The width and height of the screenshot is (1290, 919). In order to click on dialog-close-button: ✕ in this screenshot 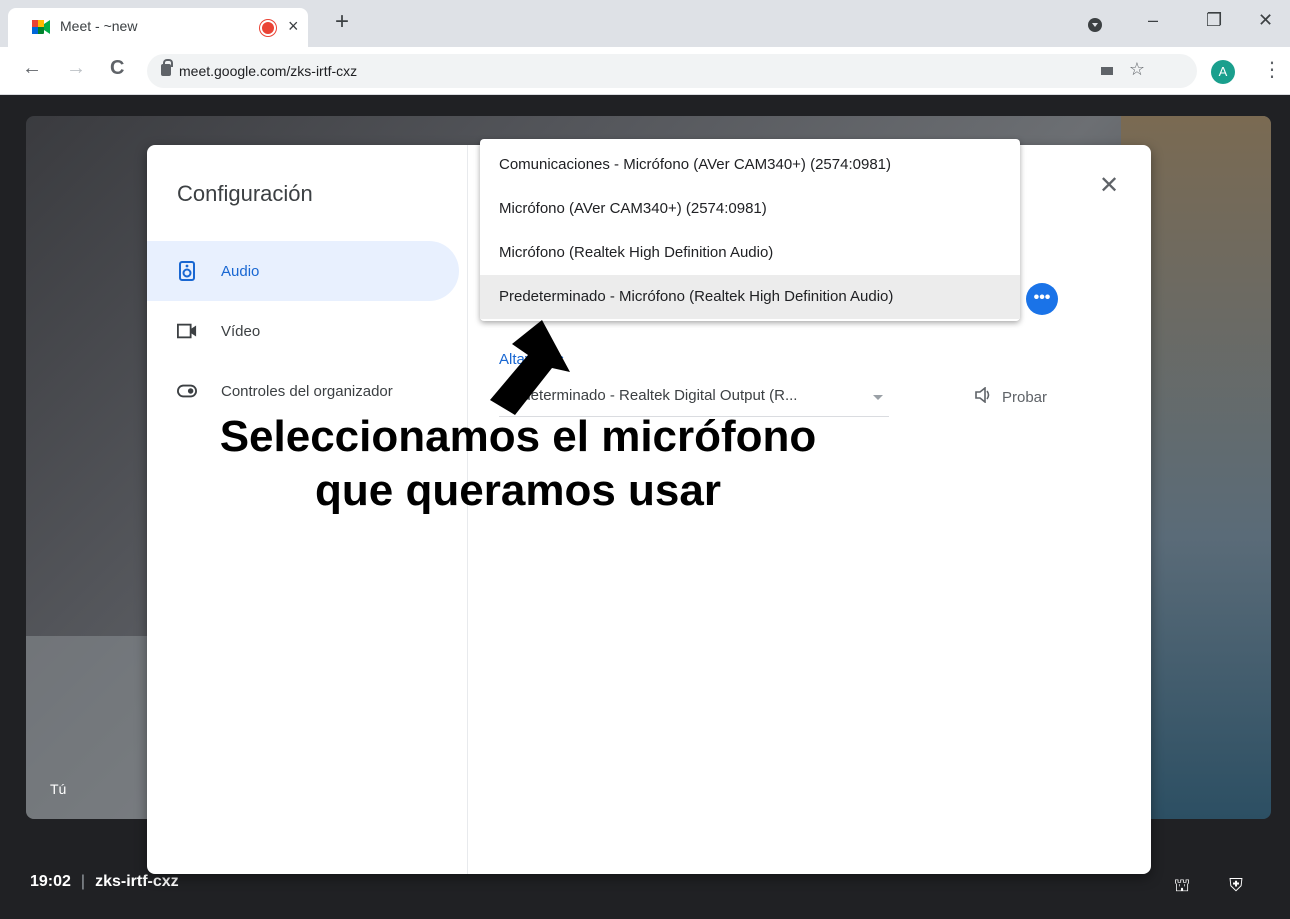, I will do `click(1109, 185)`.